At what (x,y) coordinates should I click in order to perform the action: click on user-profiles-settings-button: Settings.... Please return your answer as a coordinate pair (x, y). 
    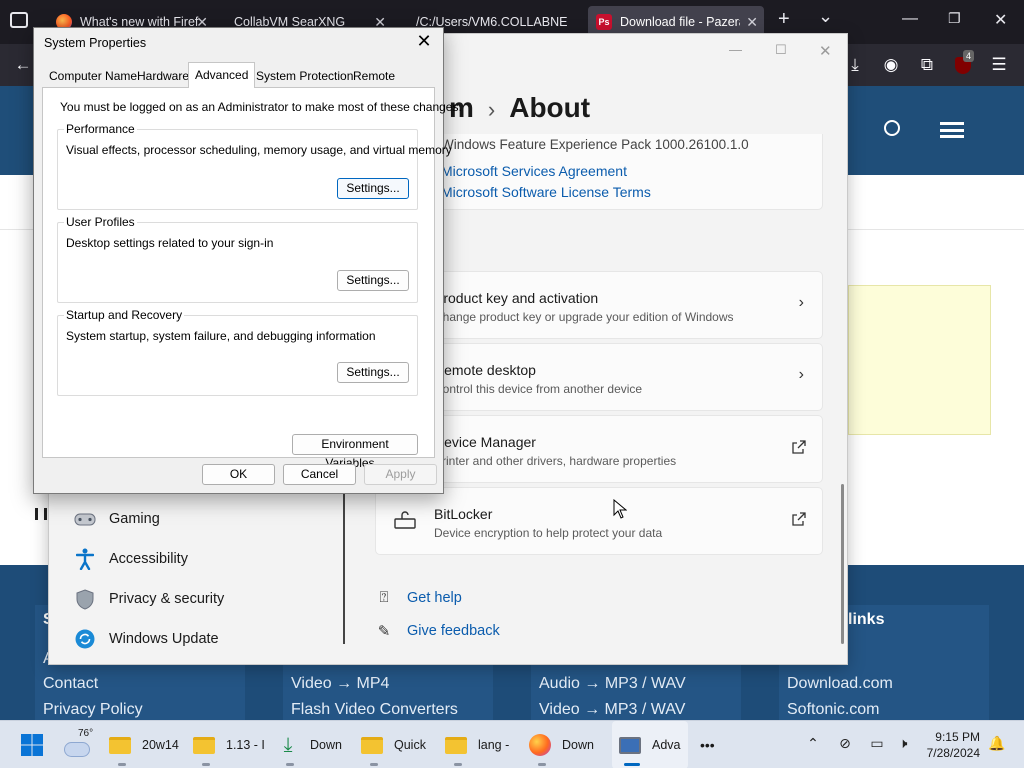
    Looking at the image, I should click on (373, 280).